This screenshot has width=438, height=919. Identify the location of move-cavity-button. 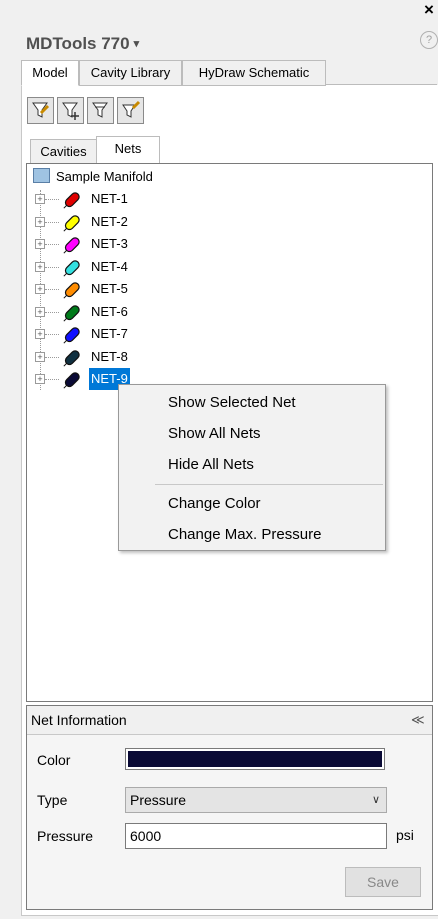
(70, 110).